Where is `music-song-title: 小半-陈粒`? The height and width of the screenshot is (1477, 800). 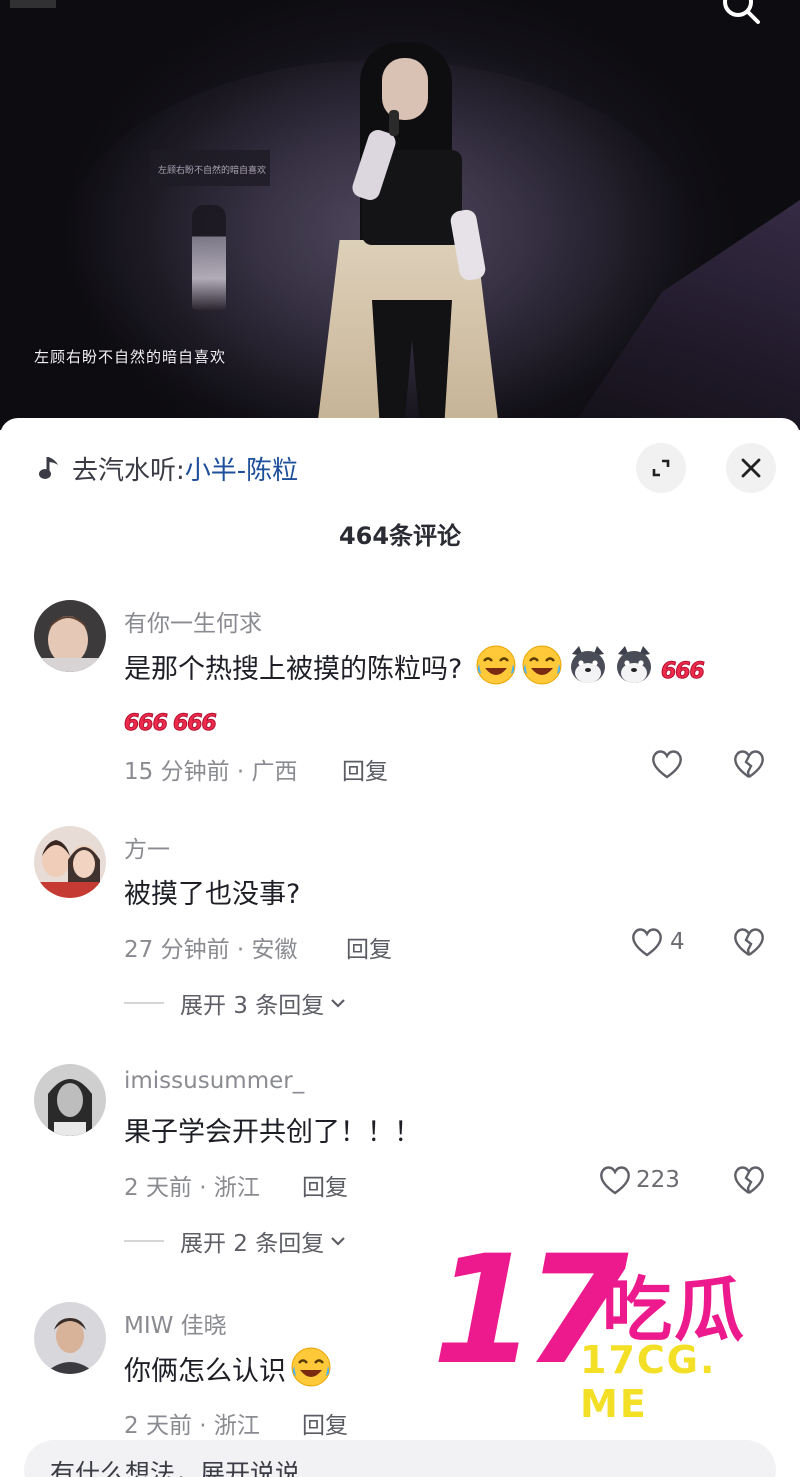 music-song-title: 小半-陈粒 is located at coordinates (241, 468).